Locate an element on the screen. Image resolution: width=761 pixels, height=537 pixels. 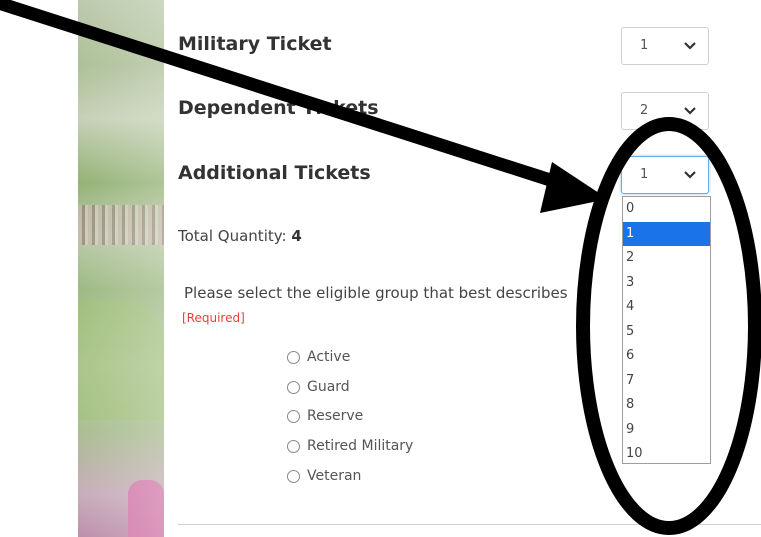
total-quantity: Total Quantity: 4 is located at coordinates (240, 236).